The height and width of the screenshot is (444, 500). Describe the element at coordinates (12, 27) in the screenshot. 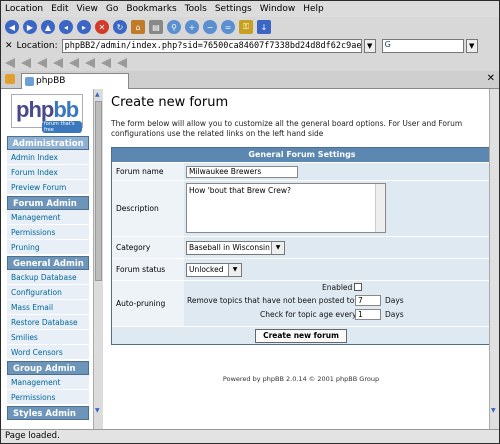

I see `back-icon: ◀` at that location.